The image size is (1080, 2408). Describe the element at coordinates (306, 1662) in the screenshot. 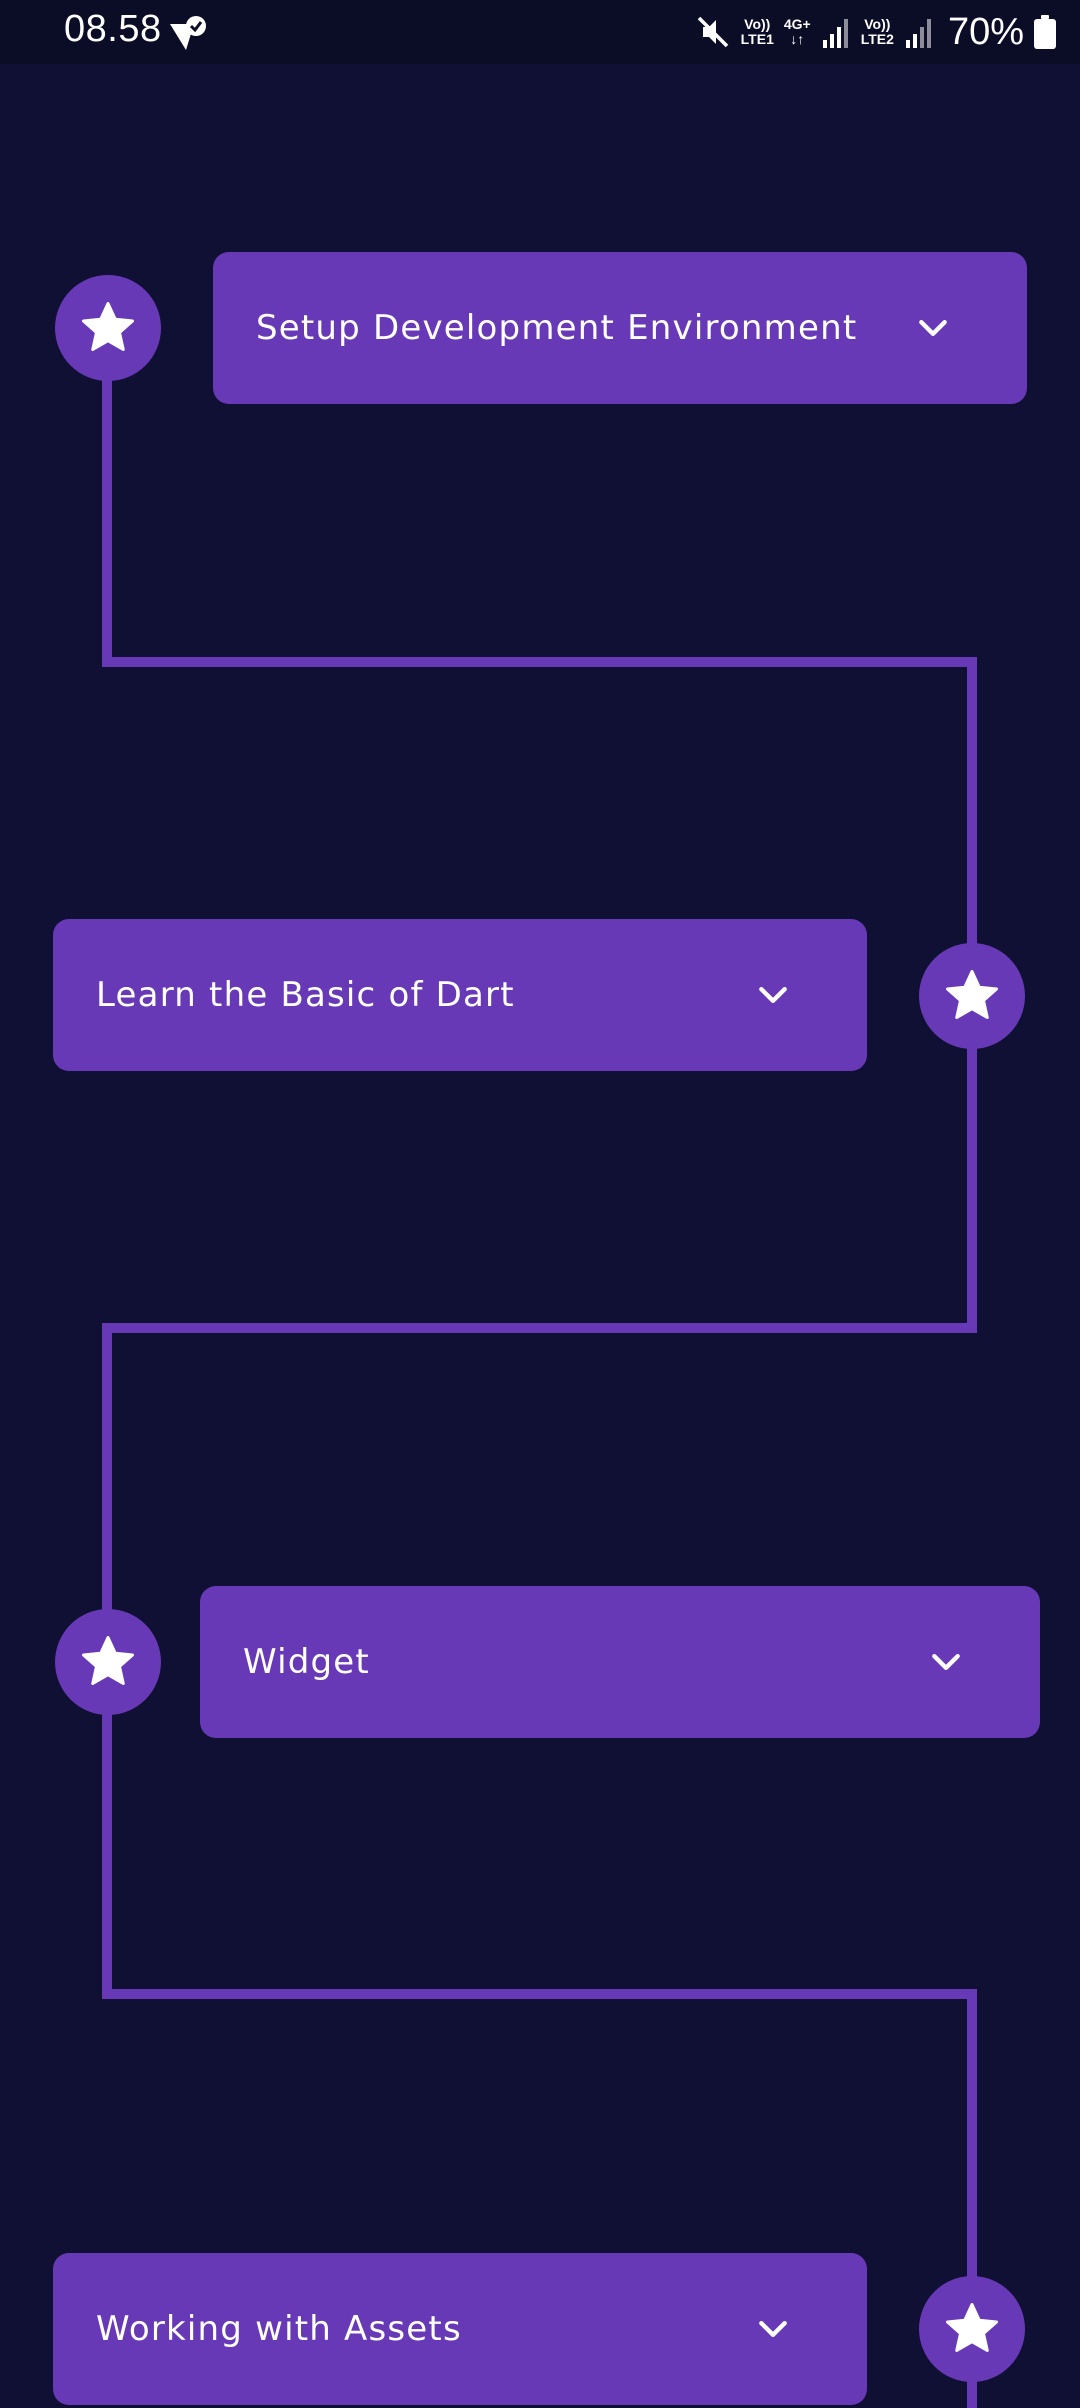

I see `step-3-title: Widget` at that location.